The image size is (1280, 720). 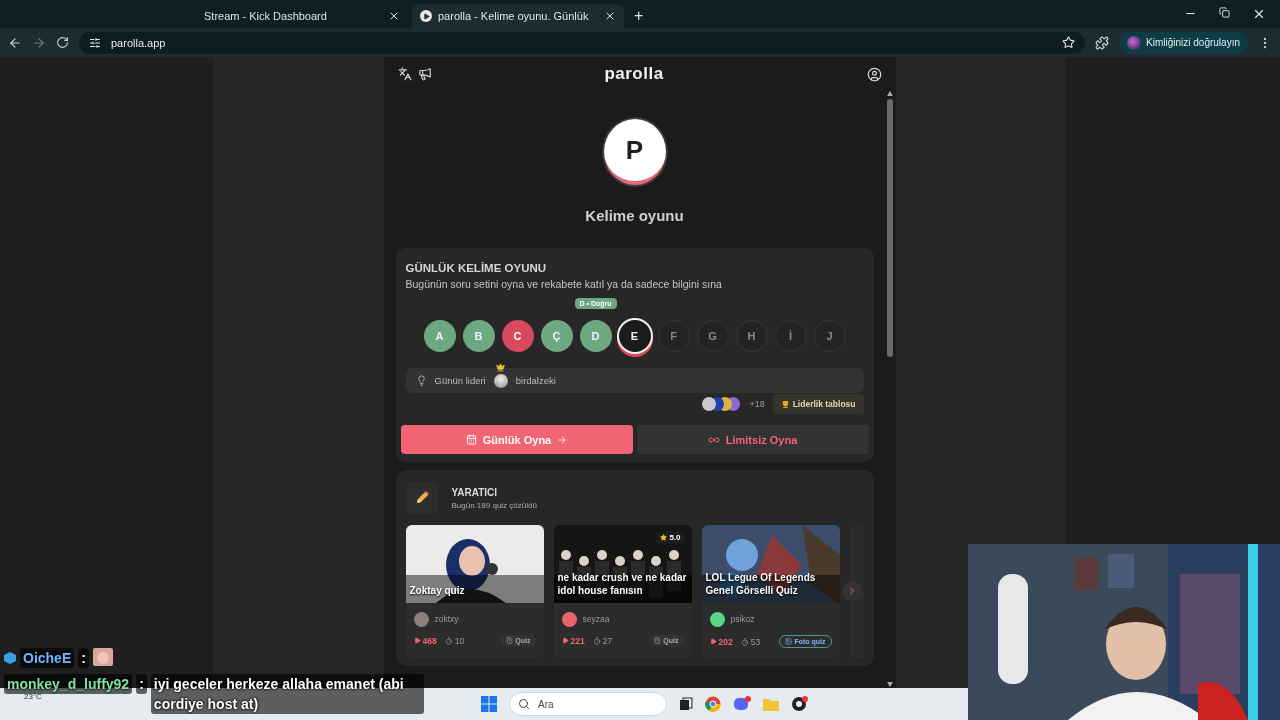 What do you see at coordinates (874, 74) in the screenshot?
I see `user-icon` at bounding box center [874, 74].